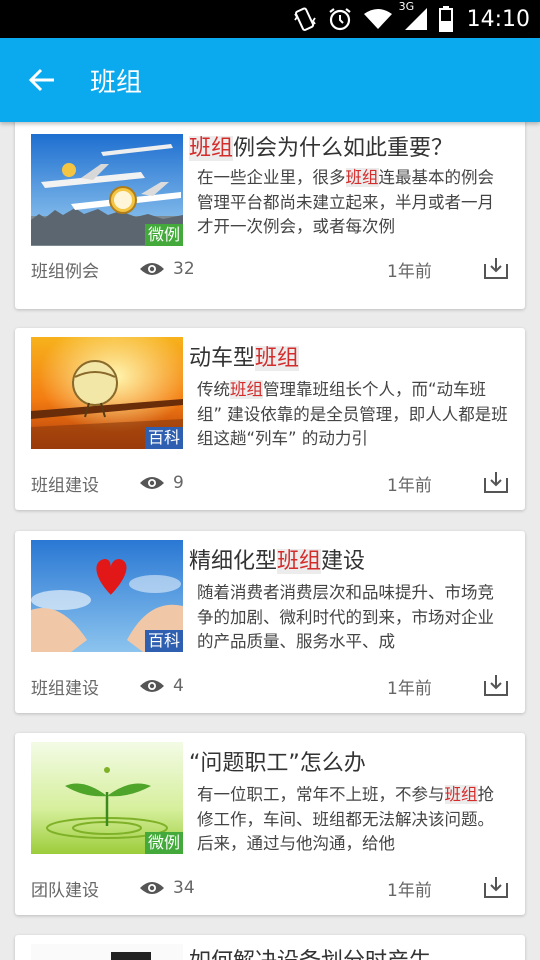  Describe the element at coordinates (178, 483) in the screenshot. I see `view-count: 9` at that location.